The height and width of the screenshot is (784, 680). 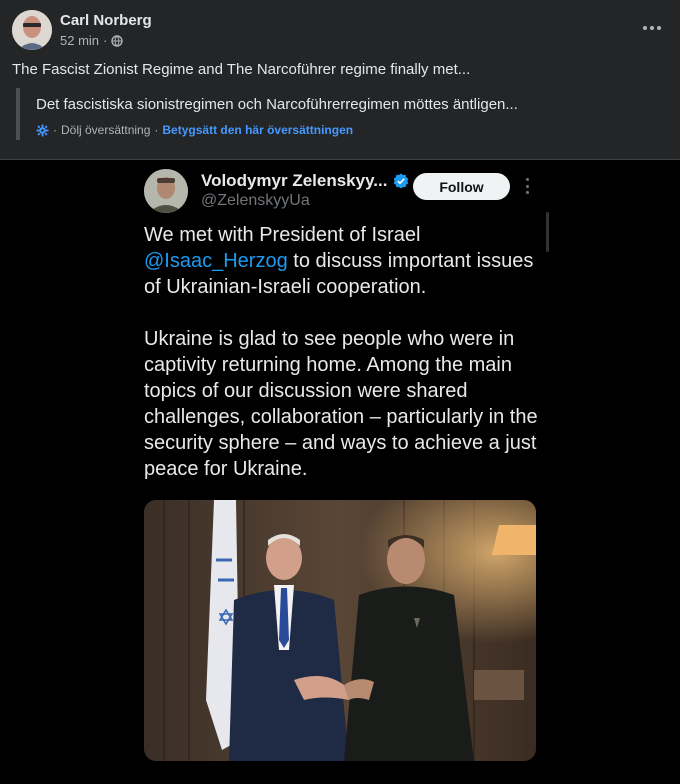 I want to click on follow-button: Follow, so click(x=461, y=186).